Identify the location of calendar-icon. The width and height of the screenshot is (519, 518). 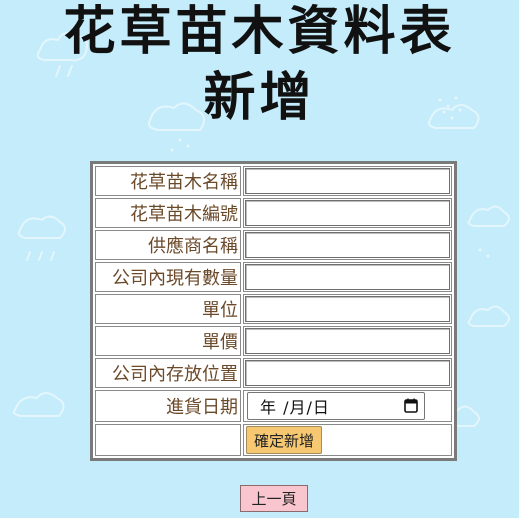
(411, 405).